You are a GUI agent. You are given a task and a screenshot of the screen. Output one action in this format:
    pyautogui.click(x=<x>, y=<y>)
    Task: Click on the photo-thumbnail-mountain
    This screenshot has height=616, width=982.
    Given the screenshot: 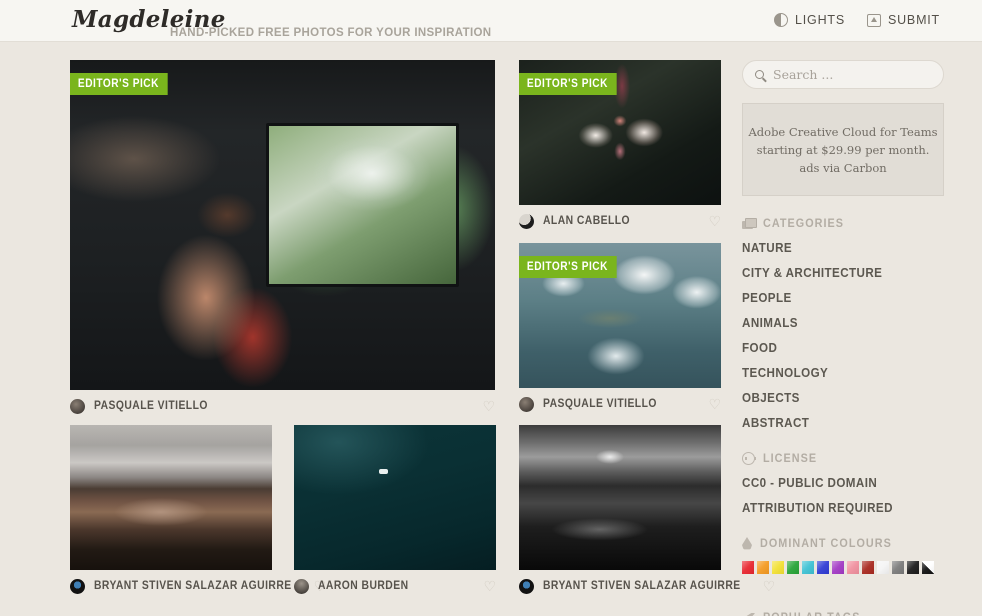 What is the action you would take?
    pyautogui.click(x=171, y=497)
    